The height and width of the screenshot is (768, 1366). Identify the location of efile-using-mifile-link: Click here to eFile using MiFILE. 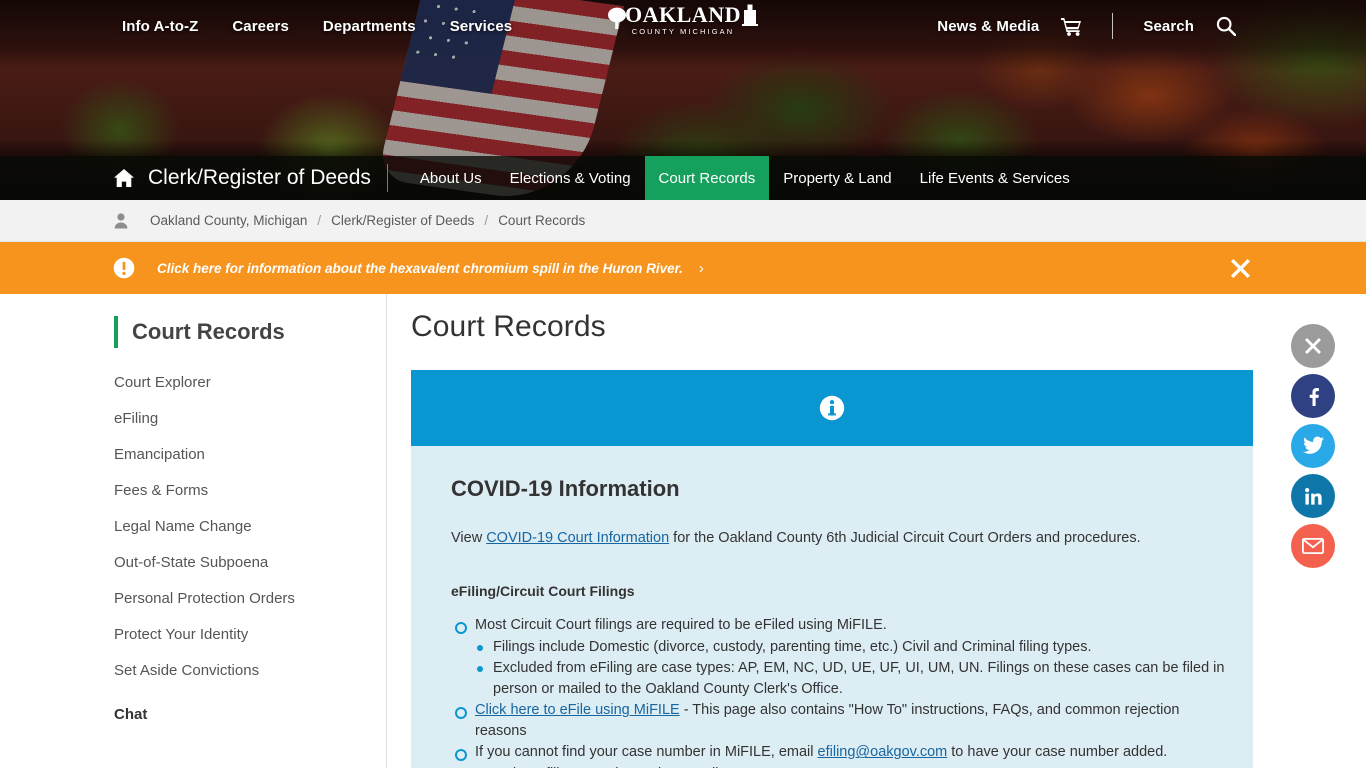
(577, 710).